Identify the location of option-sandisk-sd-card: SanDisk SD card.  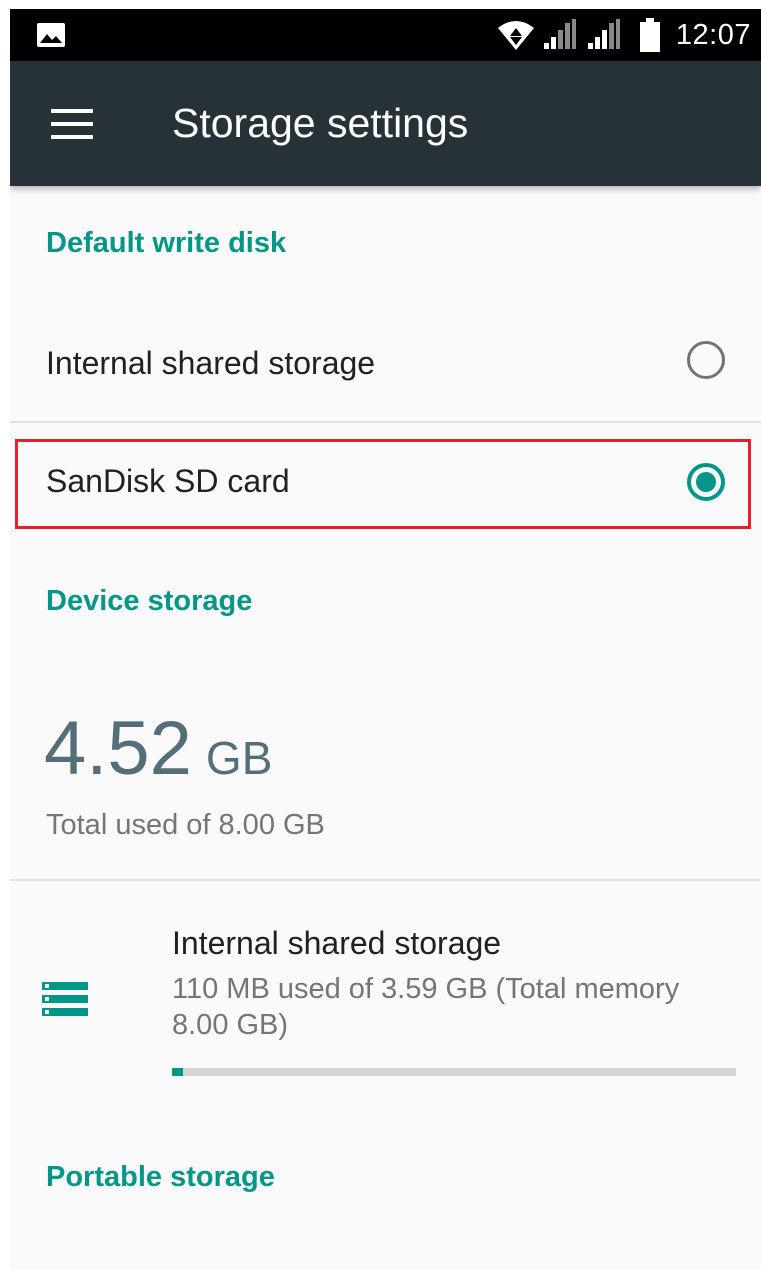
(385, 483).